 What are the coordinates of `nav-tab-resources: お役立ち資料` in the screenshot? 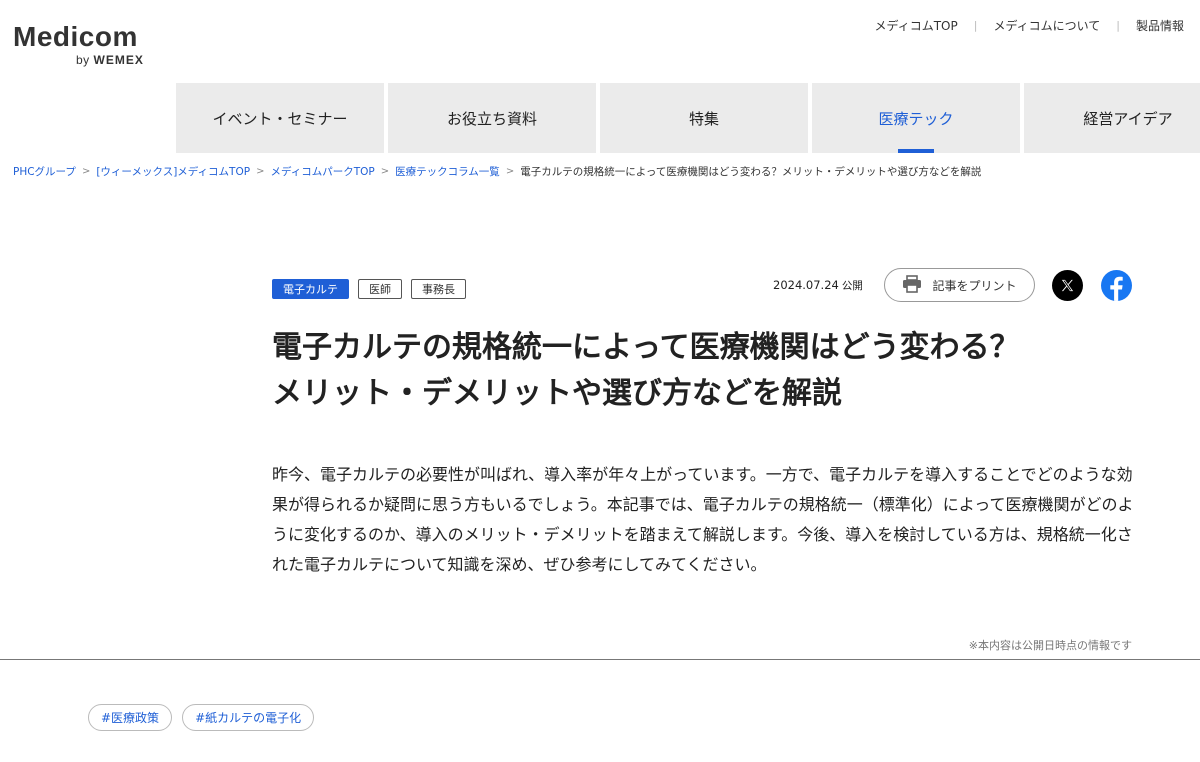 It's located at (492, 118).